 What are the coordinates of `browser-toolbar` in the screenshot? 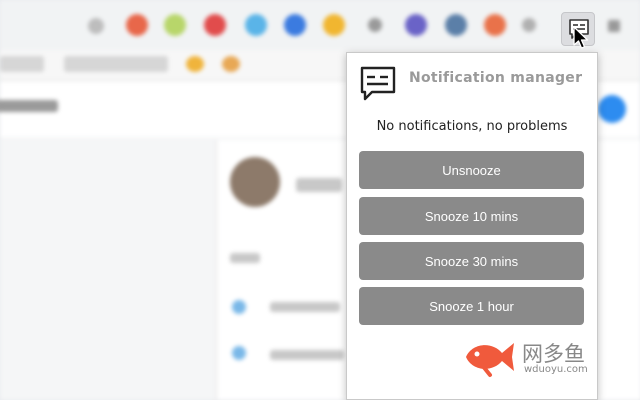 It's located at (320, 25).